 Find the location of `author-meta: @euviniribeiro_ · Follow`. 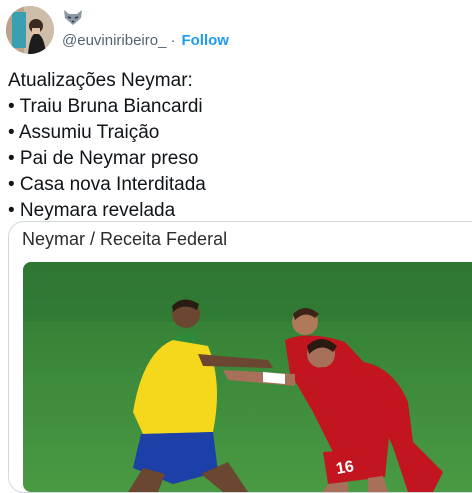

author-meta: @euviniribeiro_ · Follow is located at coordinates (145, 40).